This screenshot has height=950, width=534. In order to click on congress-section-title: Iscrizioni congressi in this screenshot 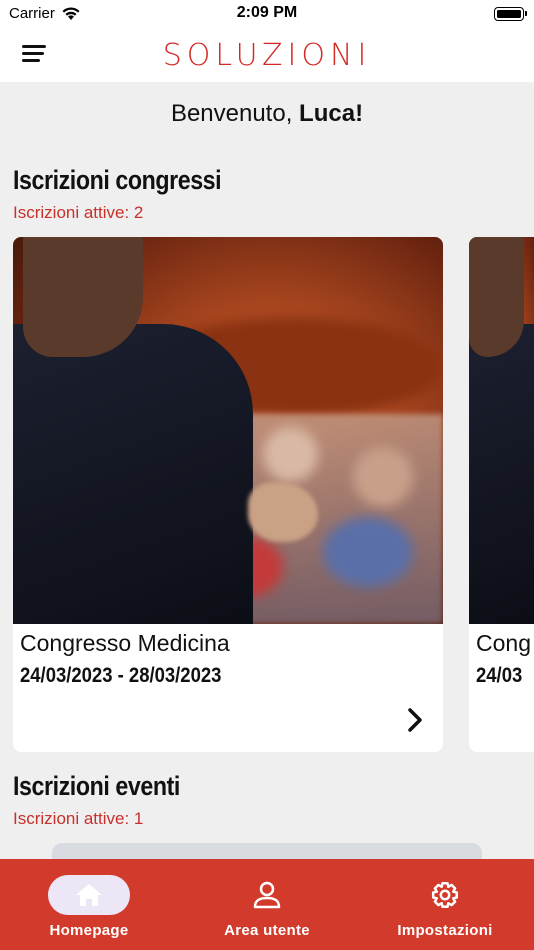, I will do `click(117, 180)`.